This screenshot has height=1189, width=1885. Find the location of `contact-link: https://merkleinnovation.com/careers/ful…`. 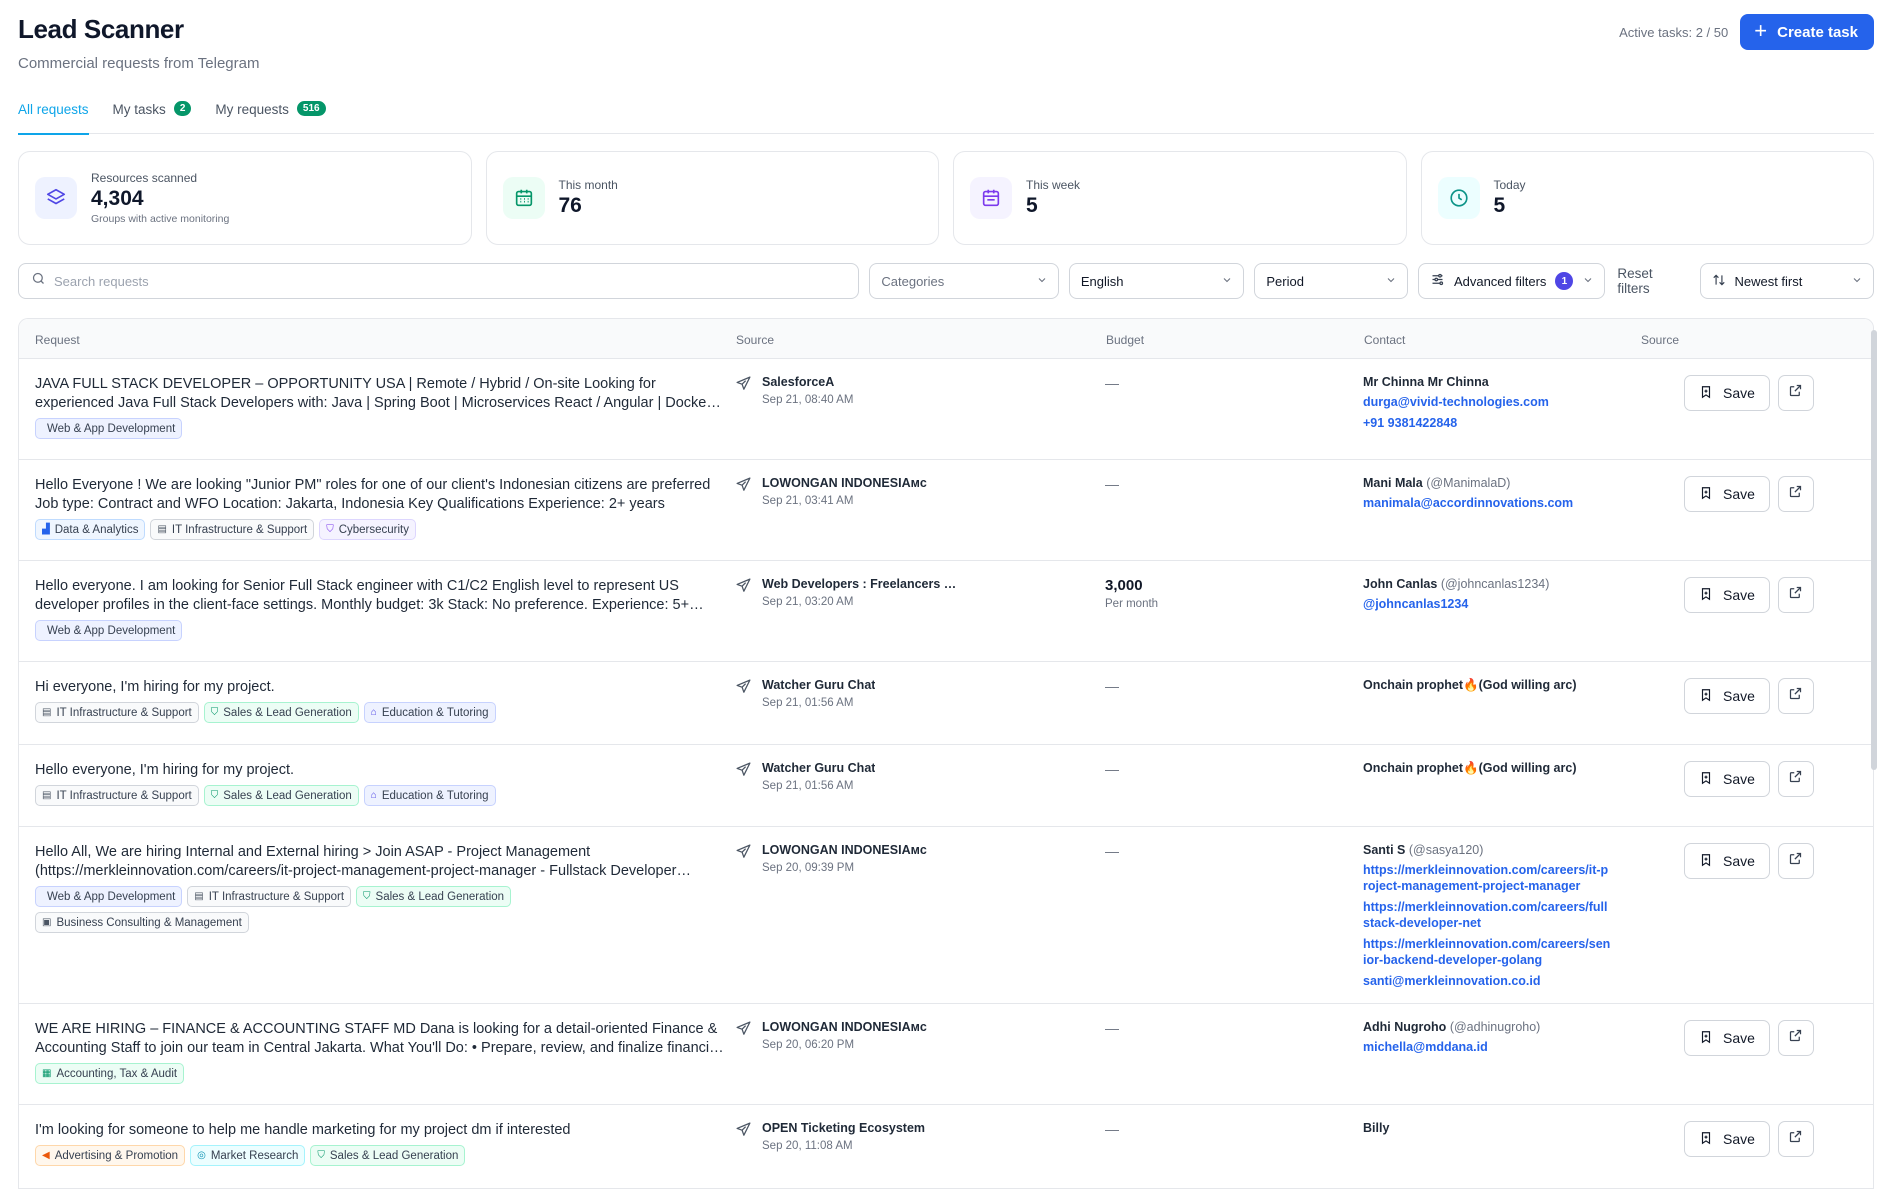

contact-link: https://merkleinnovation.com/careers/ful… is located at coordinates (1488, 915).